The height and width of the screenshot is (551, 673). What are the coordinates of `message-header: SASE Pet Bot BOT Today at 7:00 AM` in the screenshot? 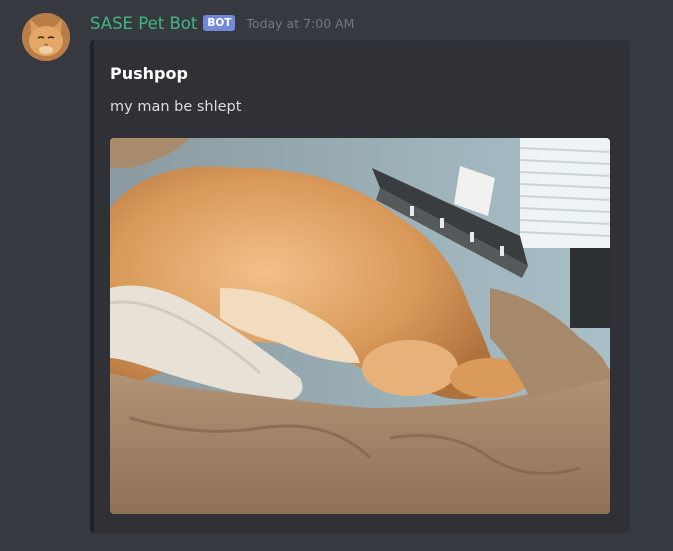 It's located at (222, 23).